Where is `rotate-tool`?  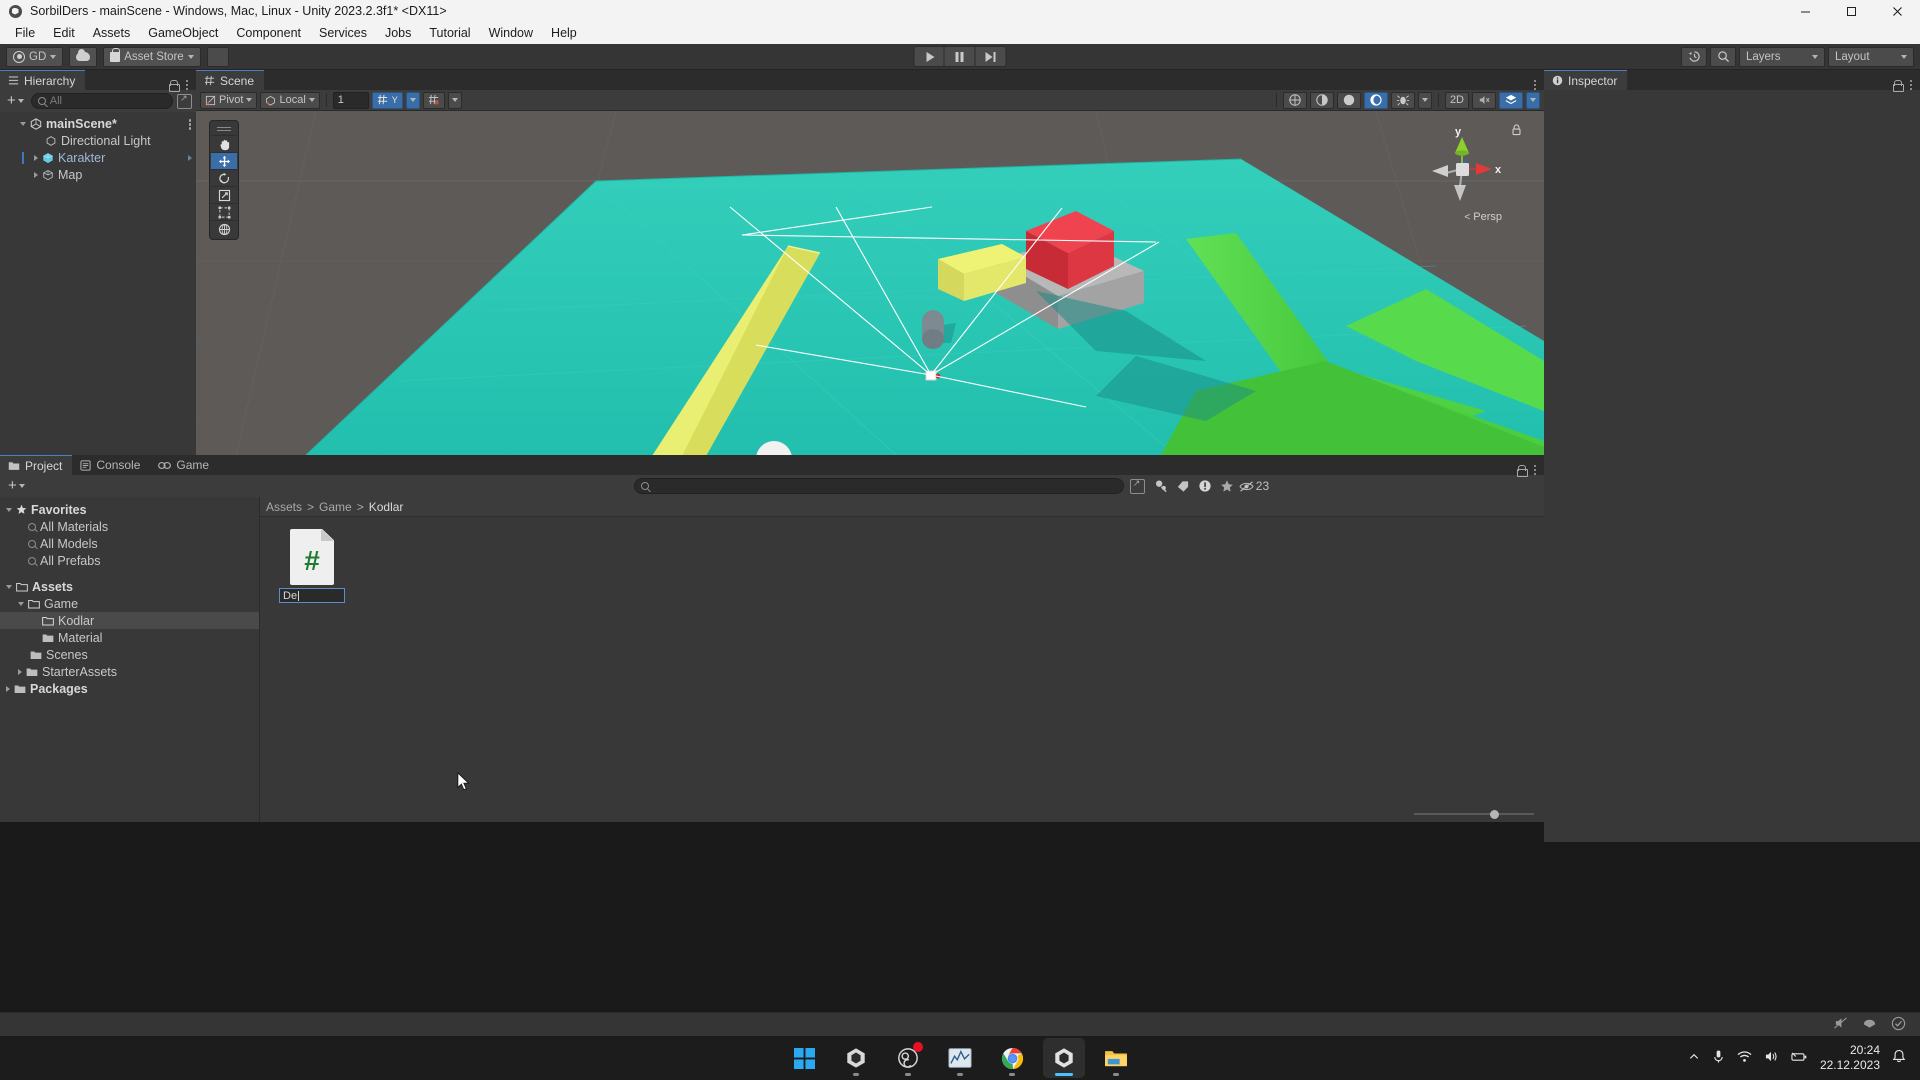 rotate-tool is located at coordinates (224, 177).